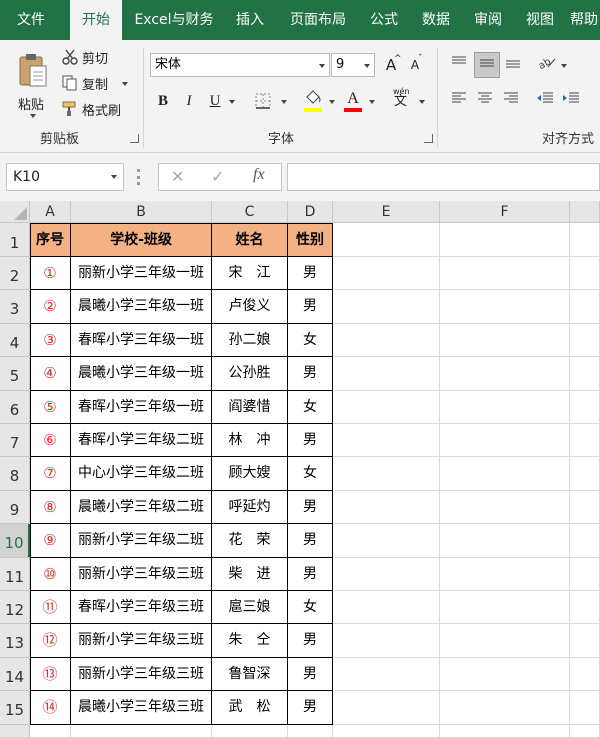  What do you see at coordinates (50, 240) in the screenshot?
I see `header-cell: 序号` at bounding box center [50, 240].